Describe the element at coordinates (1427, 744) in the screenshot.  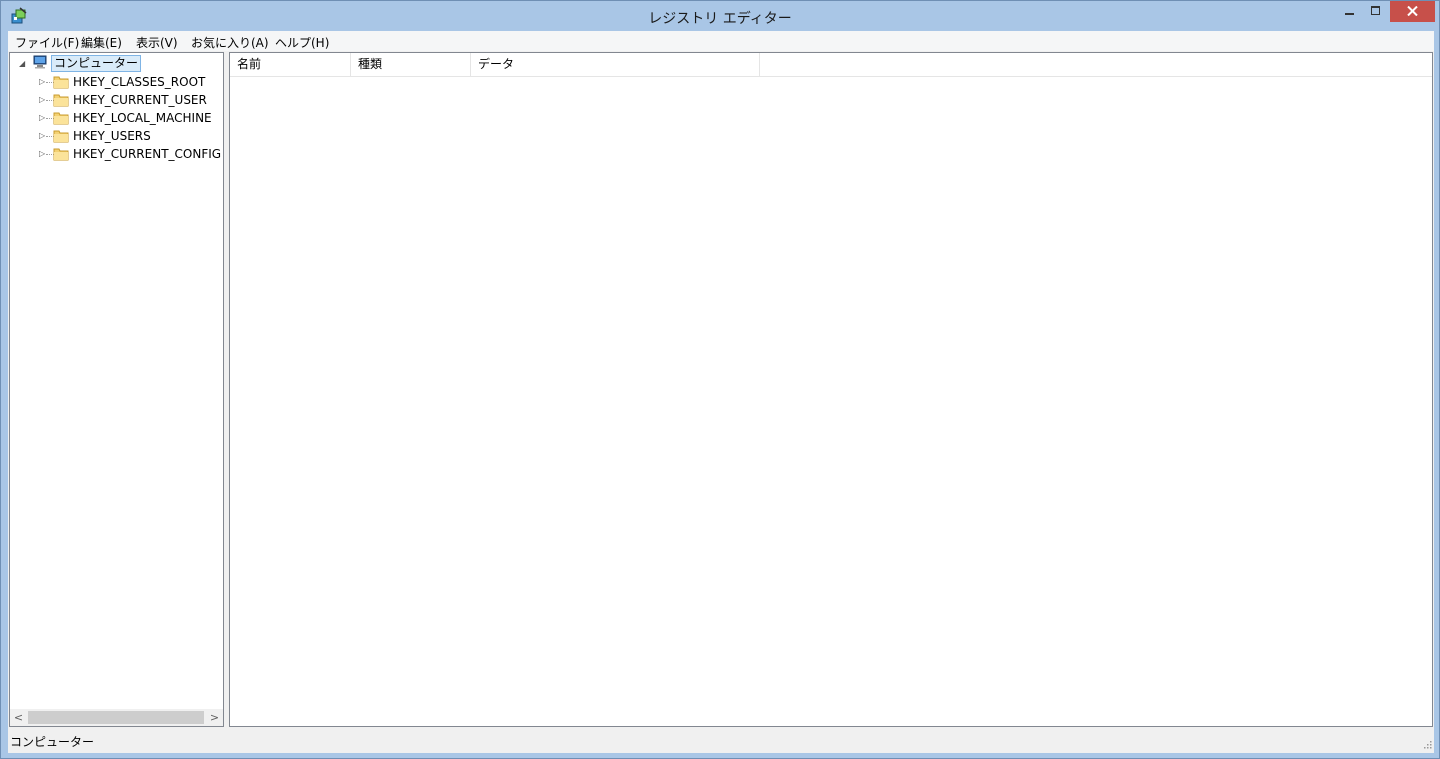
I see `resize-grip-icon` at that location.